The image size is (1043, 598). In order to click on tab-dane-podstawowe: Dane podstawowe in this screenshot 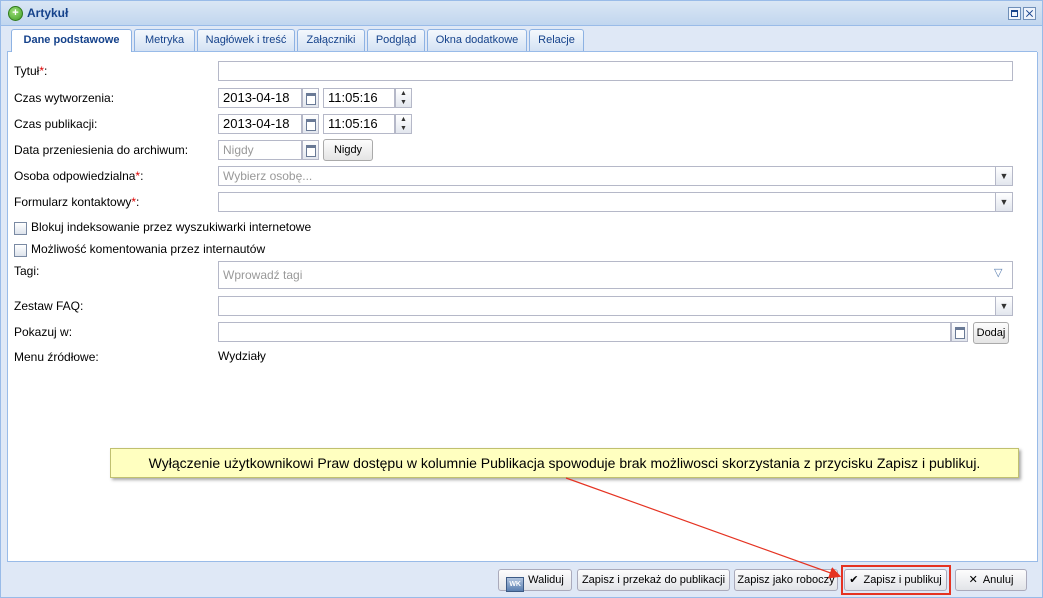, I will do `click(71, 40)`.